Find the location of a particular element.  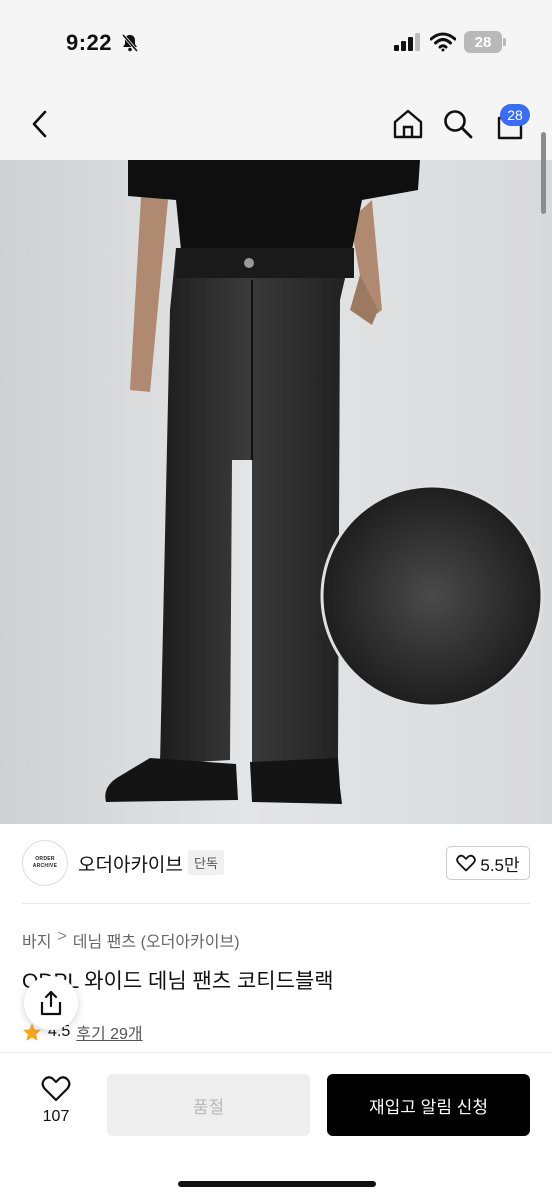

battery-indicator: 28 is located at coordinates (485, 42).